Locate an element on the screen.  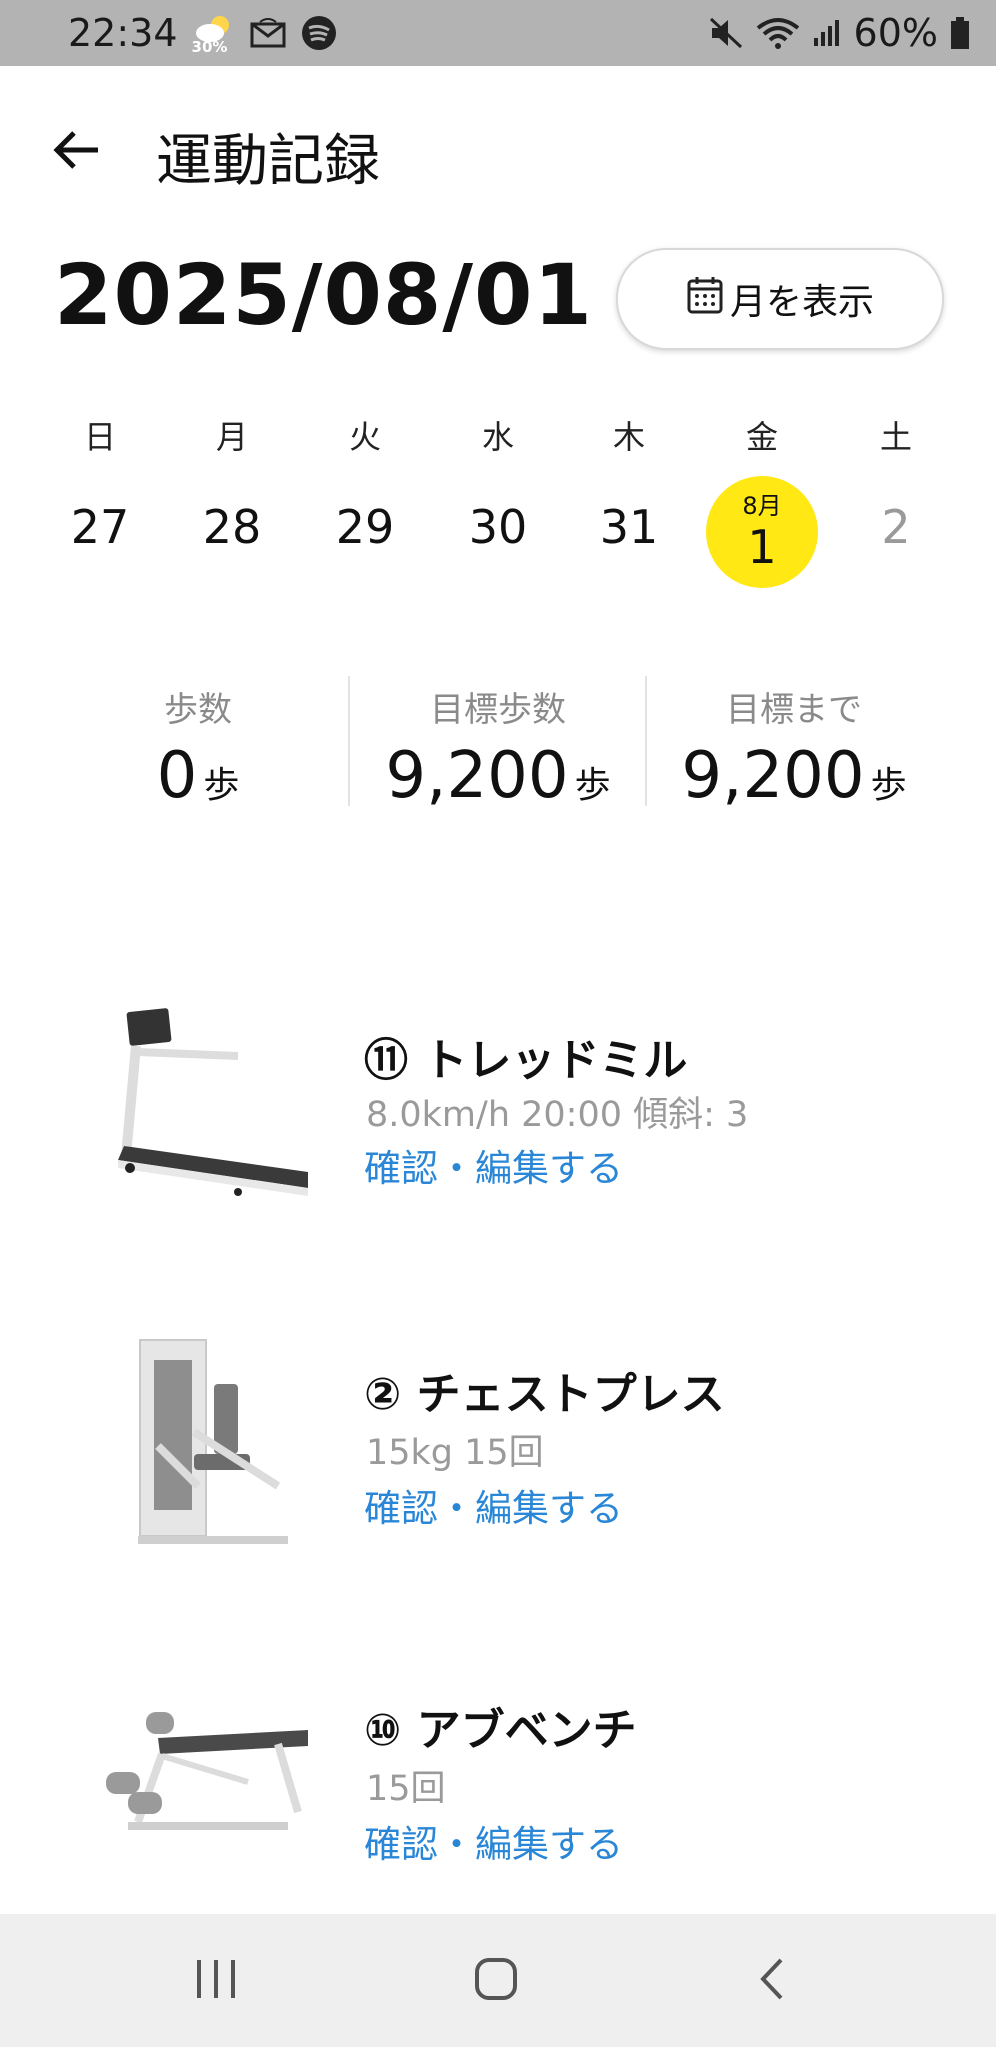
recent-apps-button is located at coordinates (216, 1979).